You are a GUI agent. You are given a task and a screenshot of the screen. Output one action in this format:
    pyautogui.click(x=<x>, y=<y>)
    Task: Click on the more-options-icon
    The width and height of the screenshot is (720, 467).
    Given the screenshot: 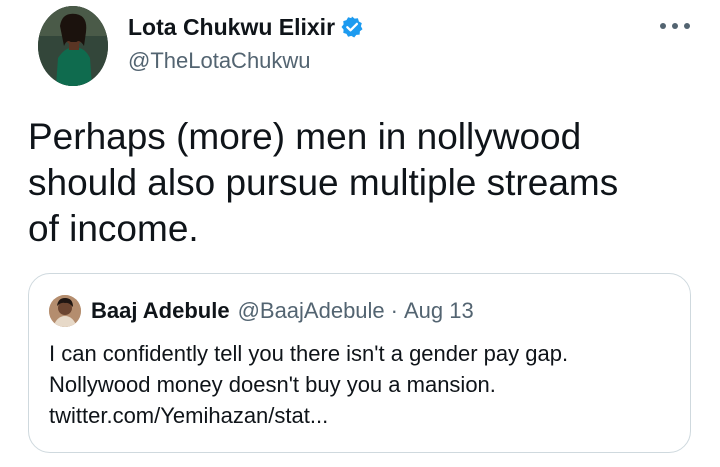 What is the action you would take?
    pyautogui.click(x=675, y=26)
    